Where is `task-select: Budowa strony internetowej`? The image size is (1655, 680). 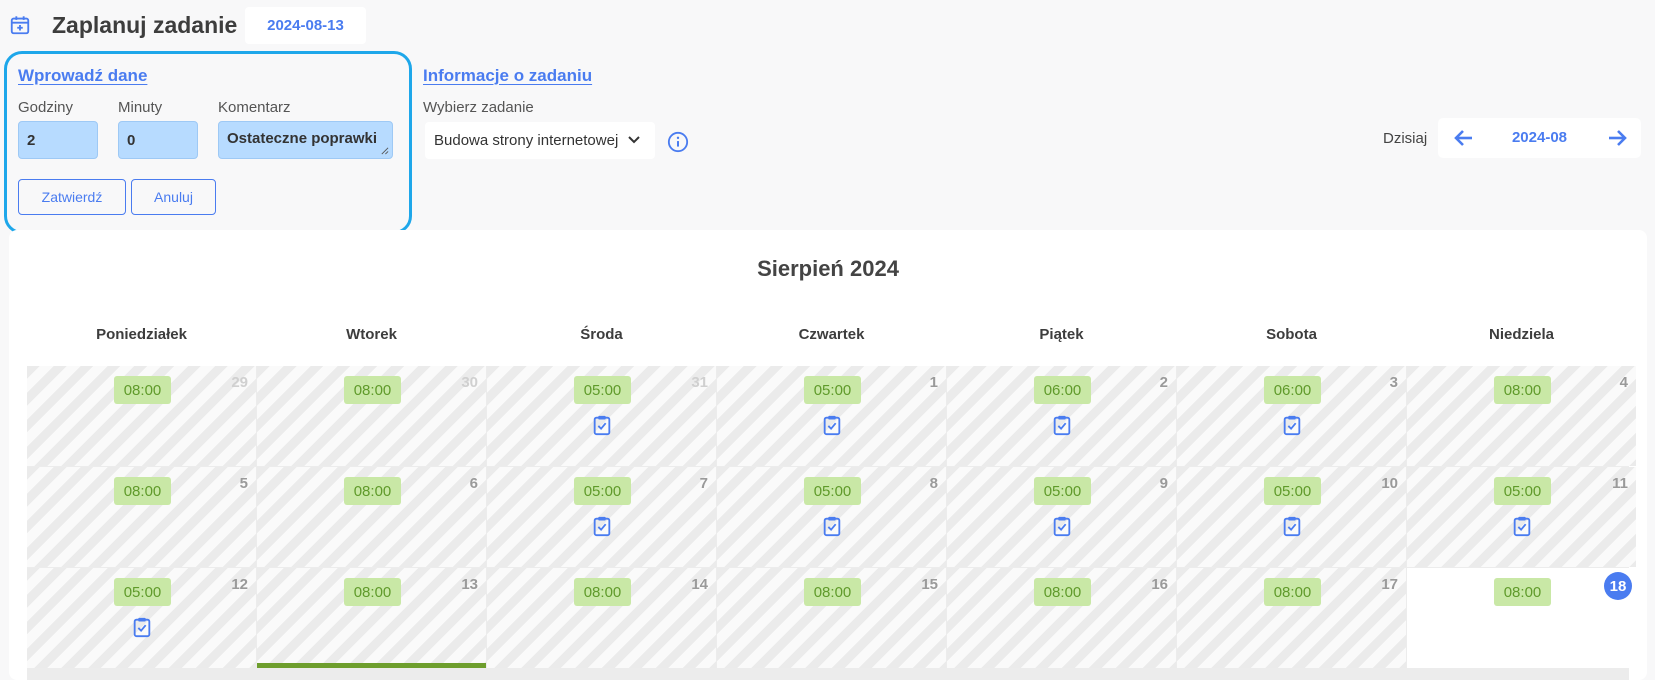
task-select: Budowa strony internetowej is located at coordinates (540, 140).